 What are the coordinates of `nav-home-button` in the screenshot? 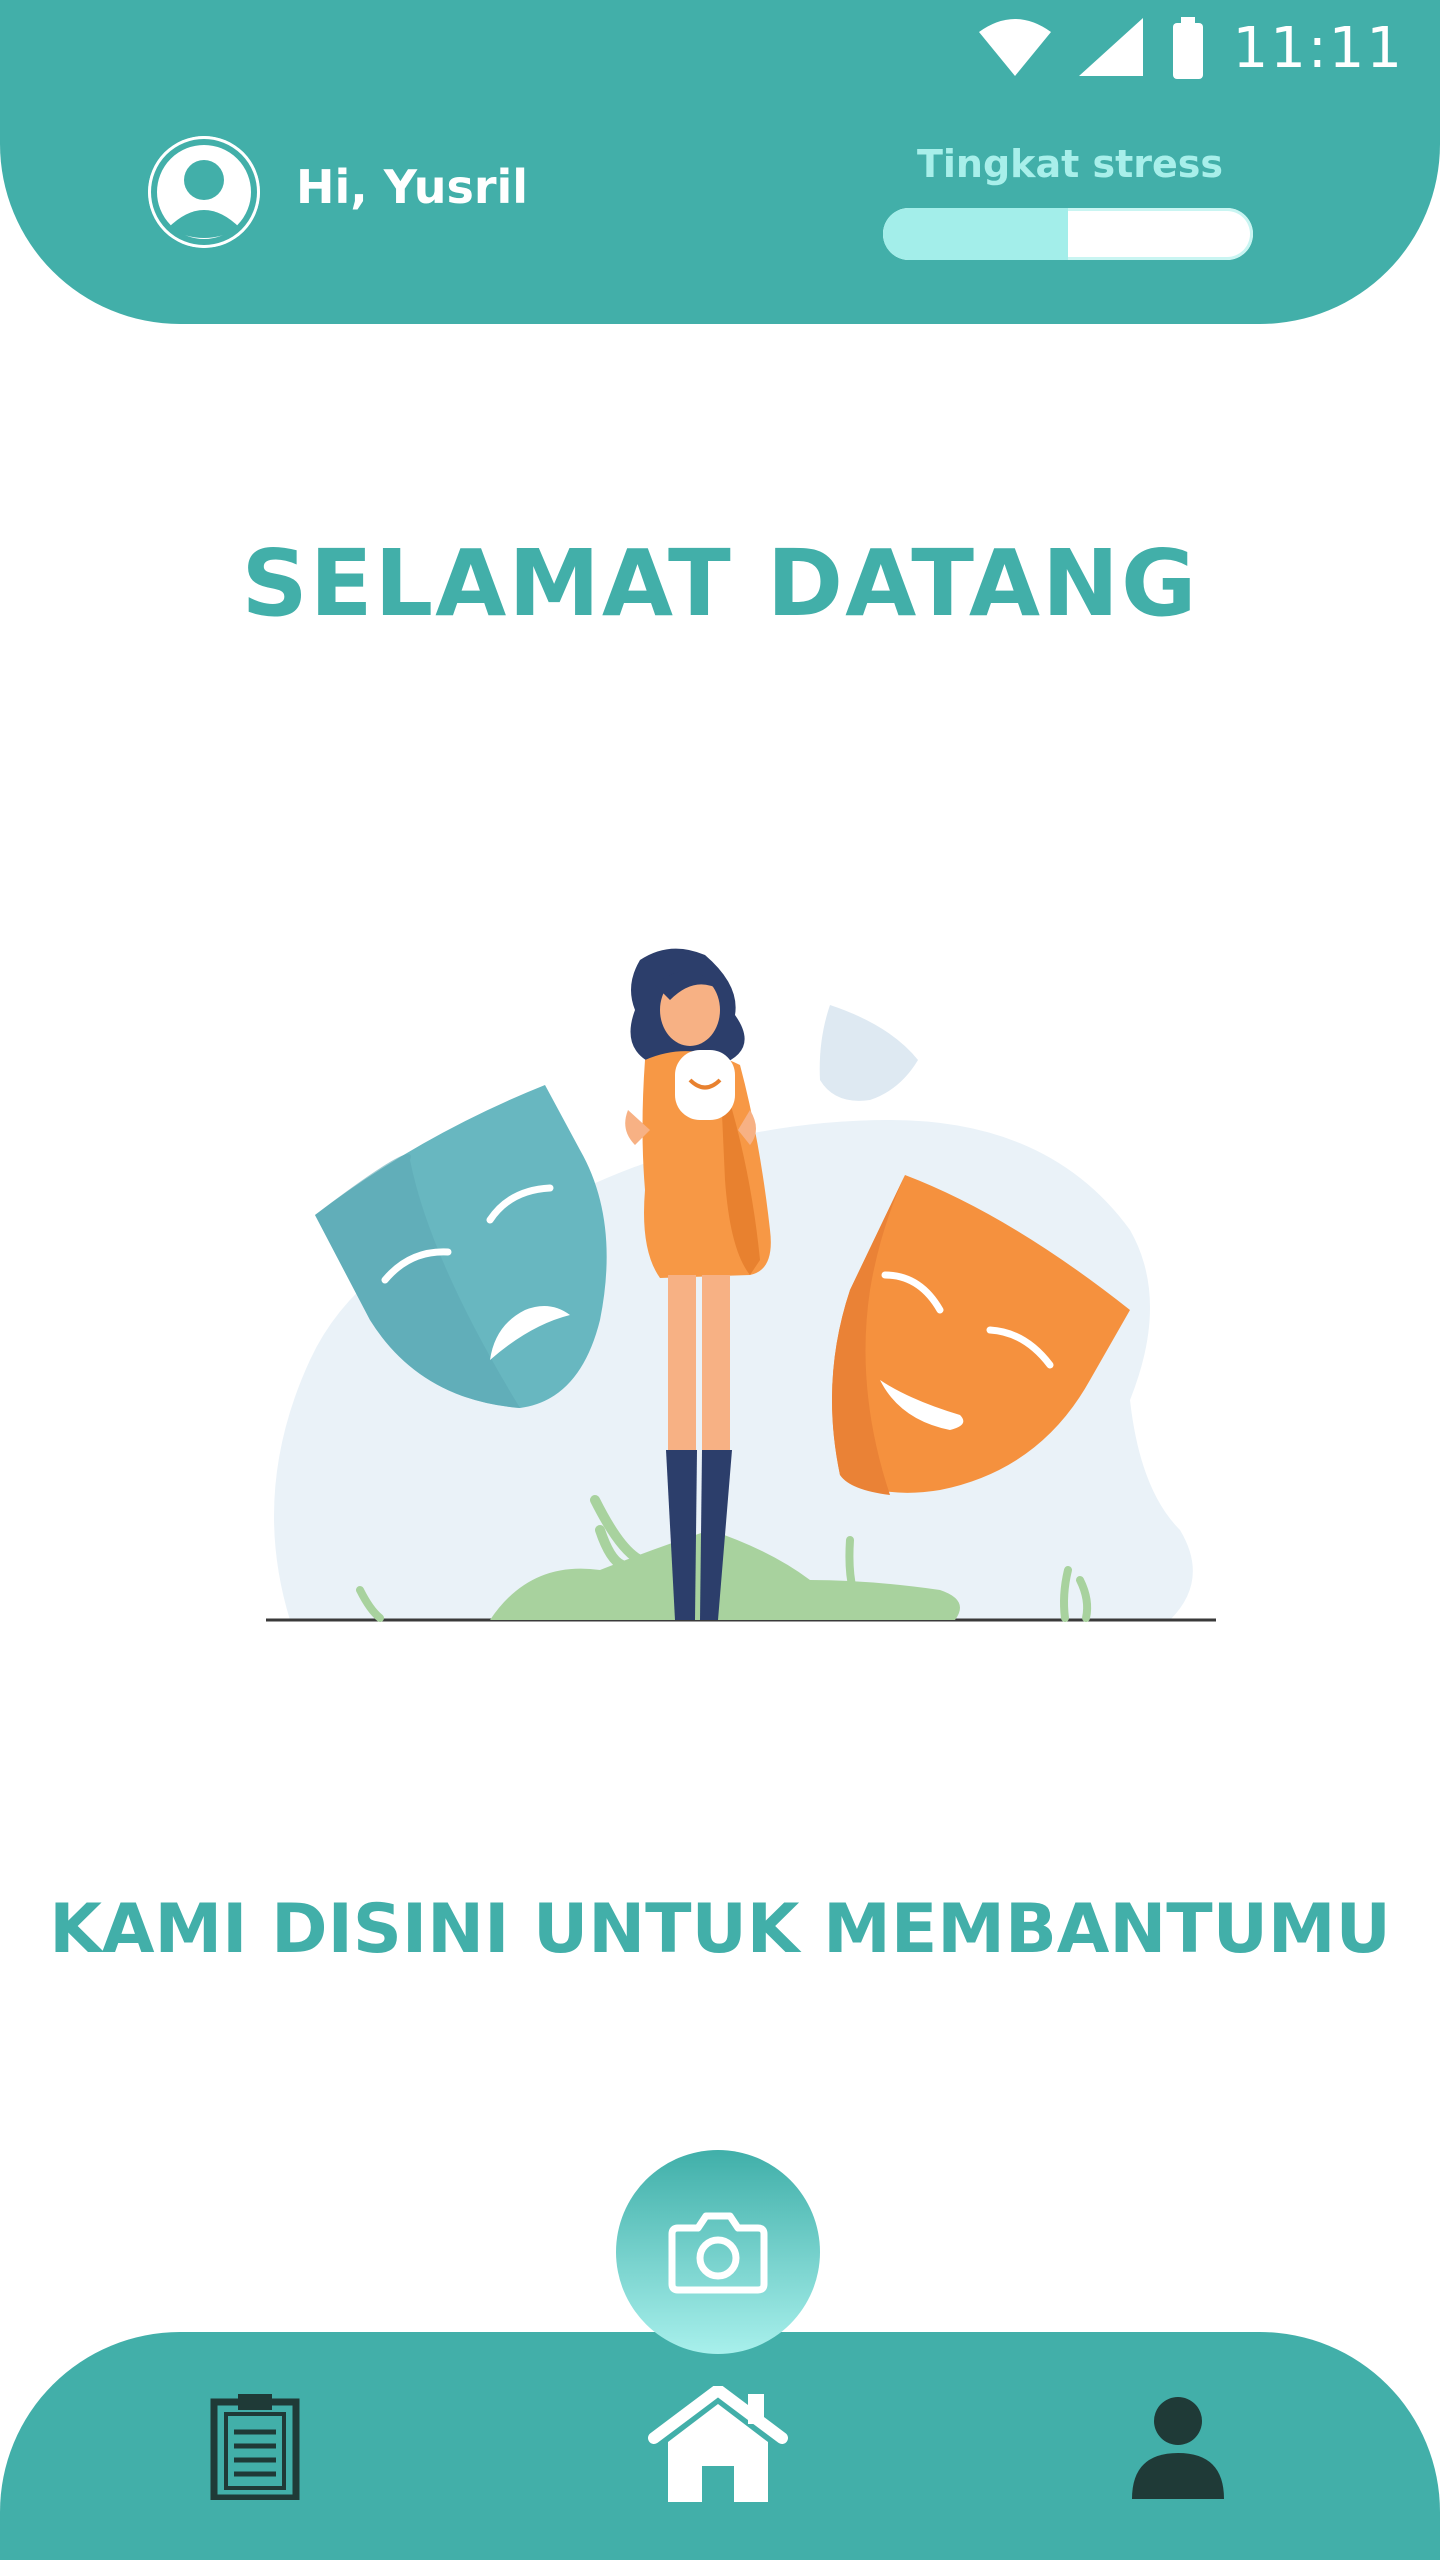 It's located at (718, 2445).